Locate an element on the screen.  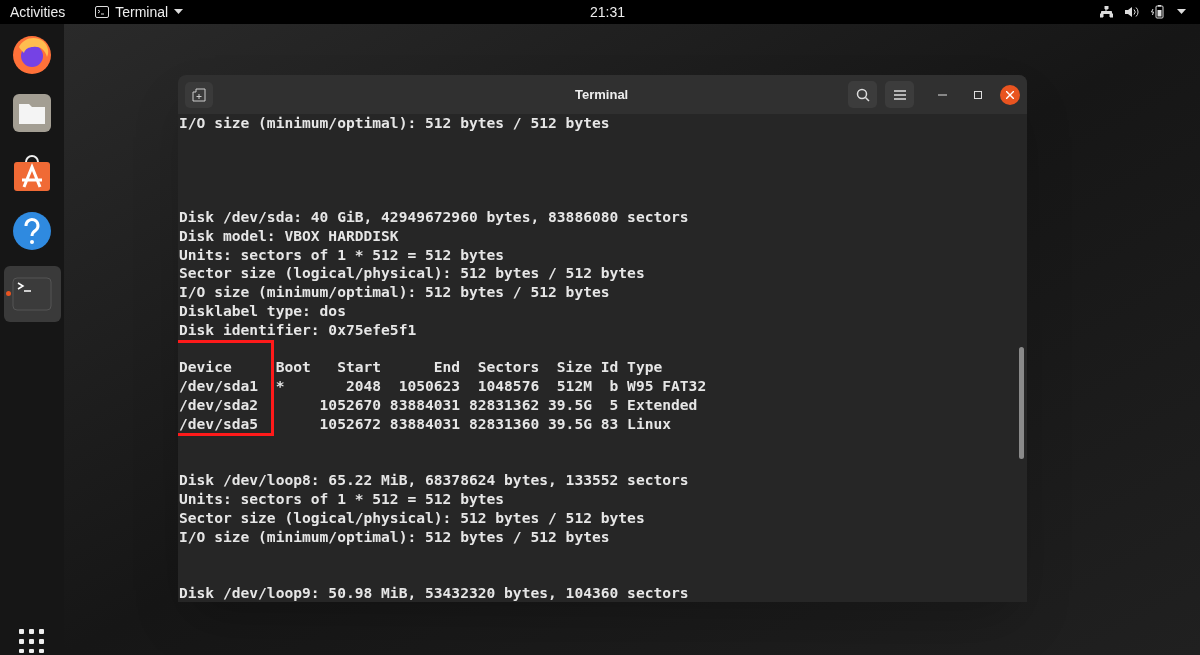
close-icon is located at coordinates (1010, 94).